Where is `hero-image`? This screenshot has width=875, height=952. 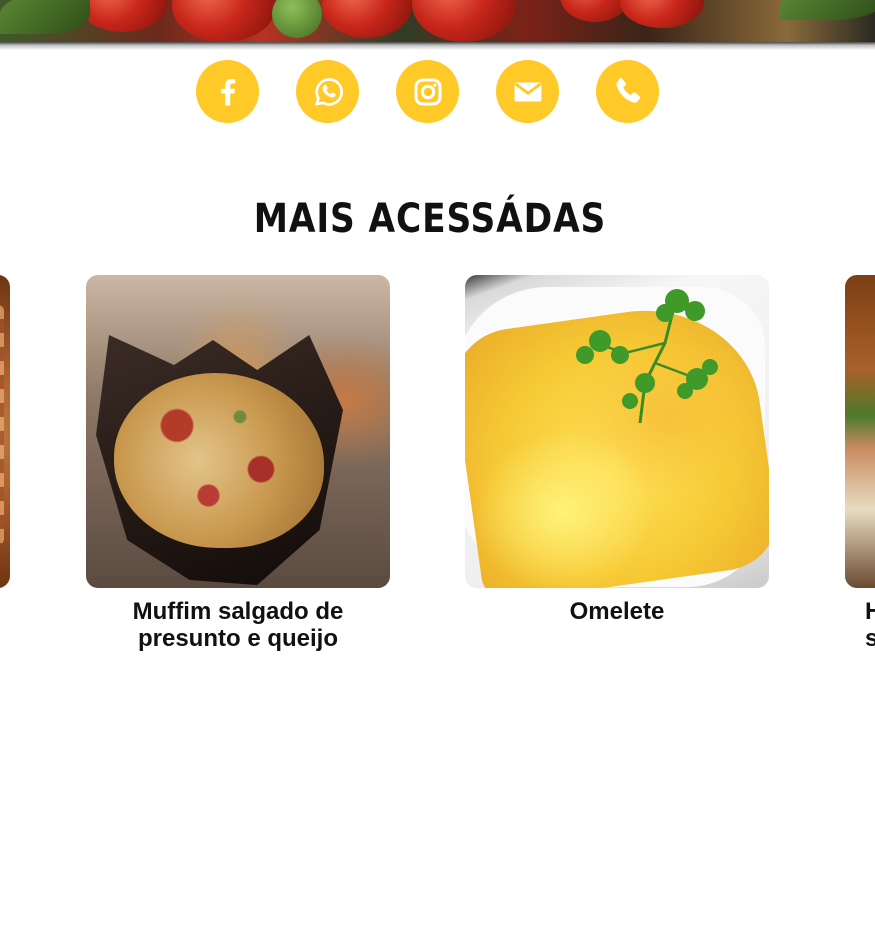 hero-image is located at coordinates (437, 21).